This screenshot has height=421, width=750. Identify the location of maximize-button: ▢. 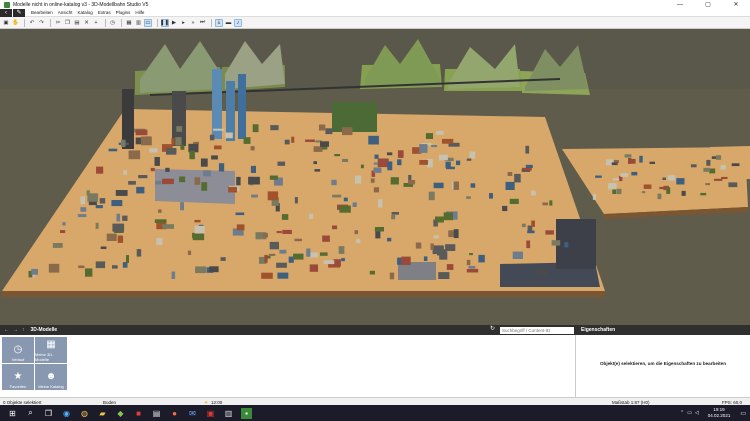
(708, 4).